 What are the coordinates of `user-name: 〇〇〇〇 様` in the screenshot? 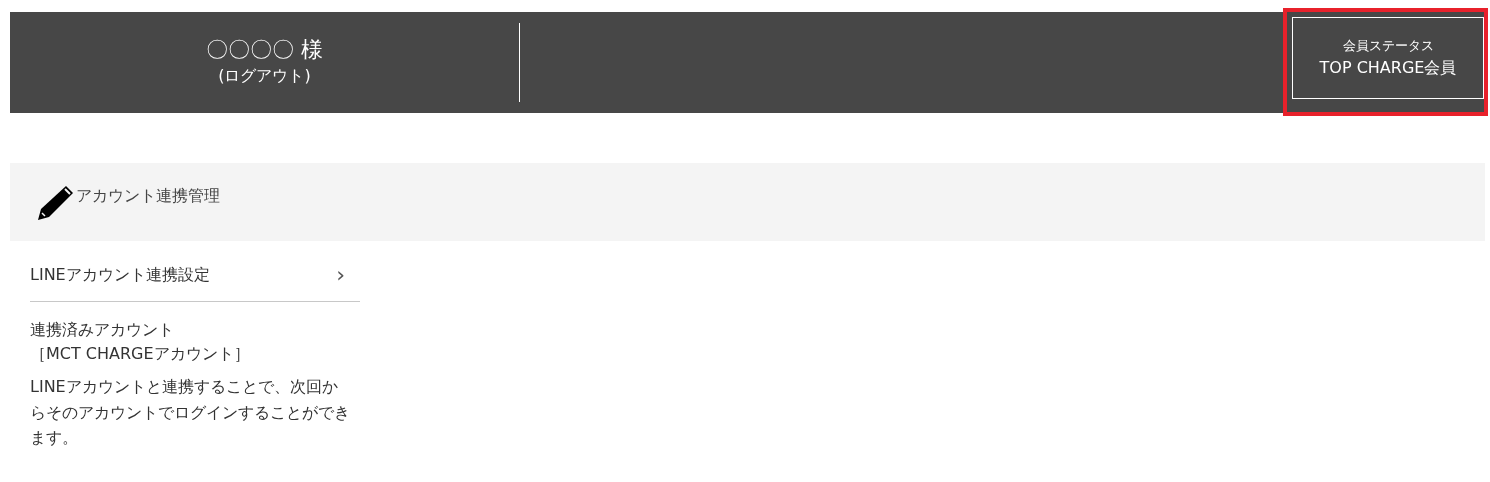 It's located at (264, 50).